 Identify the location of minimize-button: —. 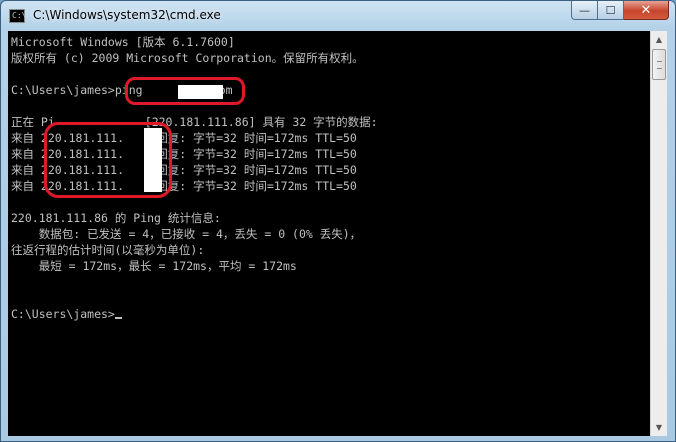
(584, 10).